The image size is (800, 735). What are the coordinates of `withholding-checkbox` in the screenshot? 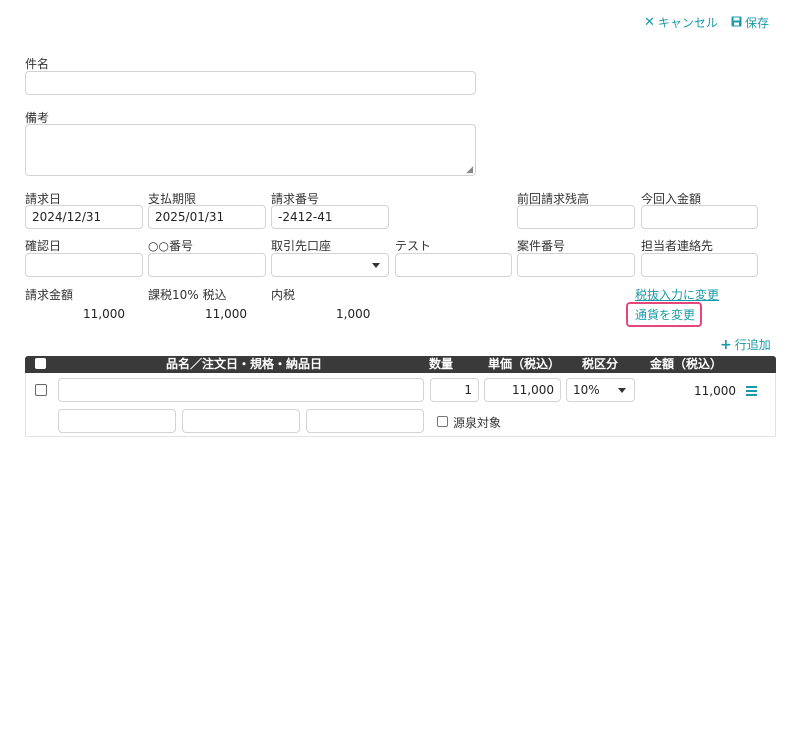 It's located at (442, 421).